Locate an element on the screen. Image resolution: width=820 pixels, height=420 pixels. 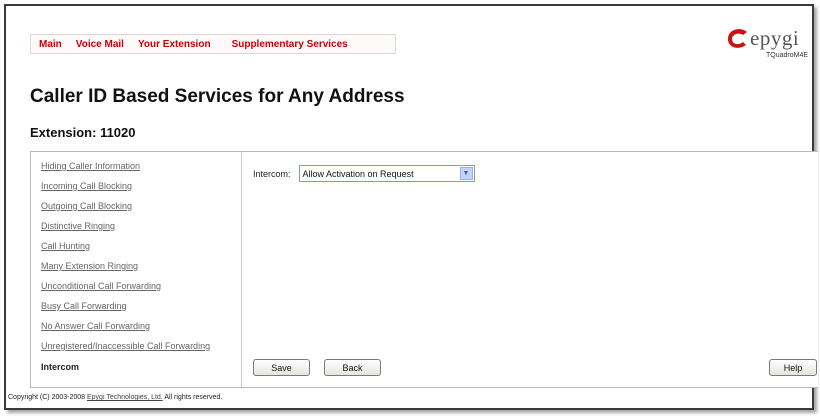
logo-mark-icon is located at coordinates (737, 38).